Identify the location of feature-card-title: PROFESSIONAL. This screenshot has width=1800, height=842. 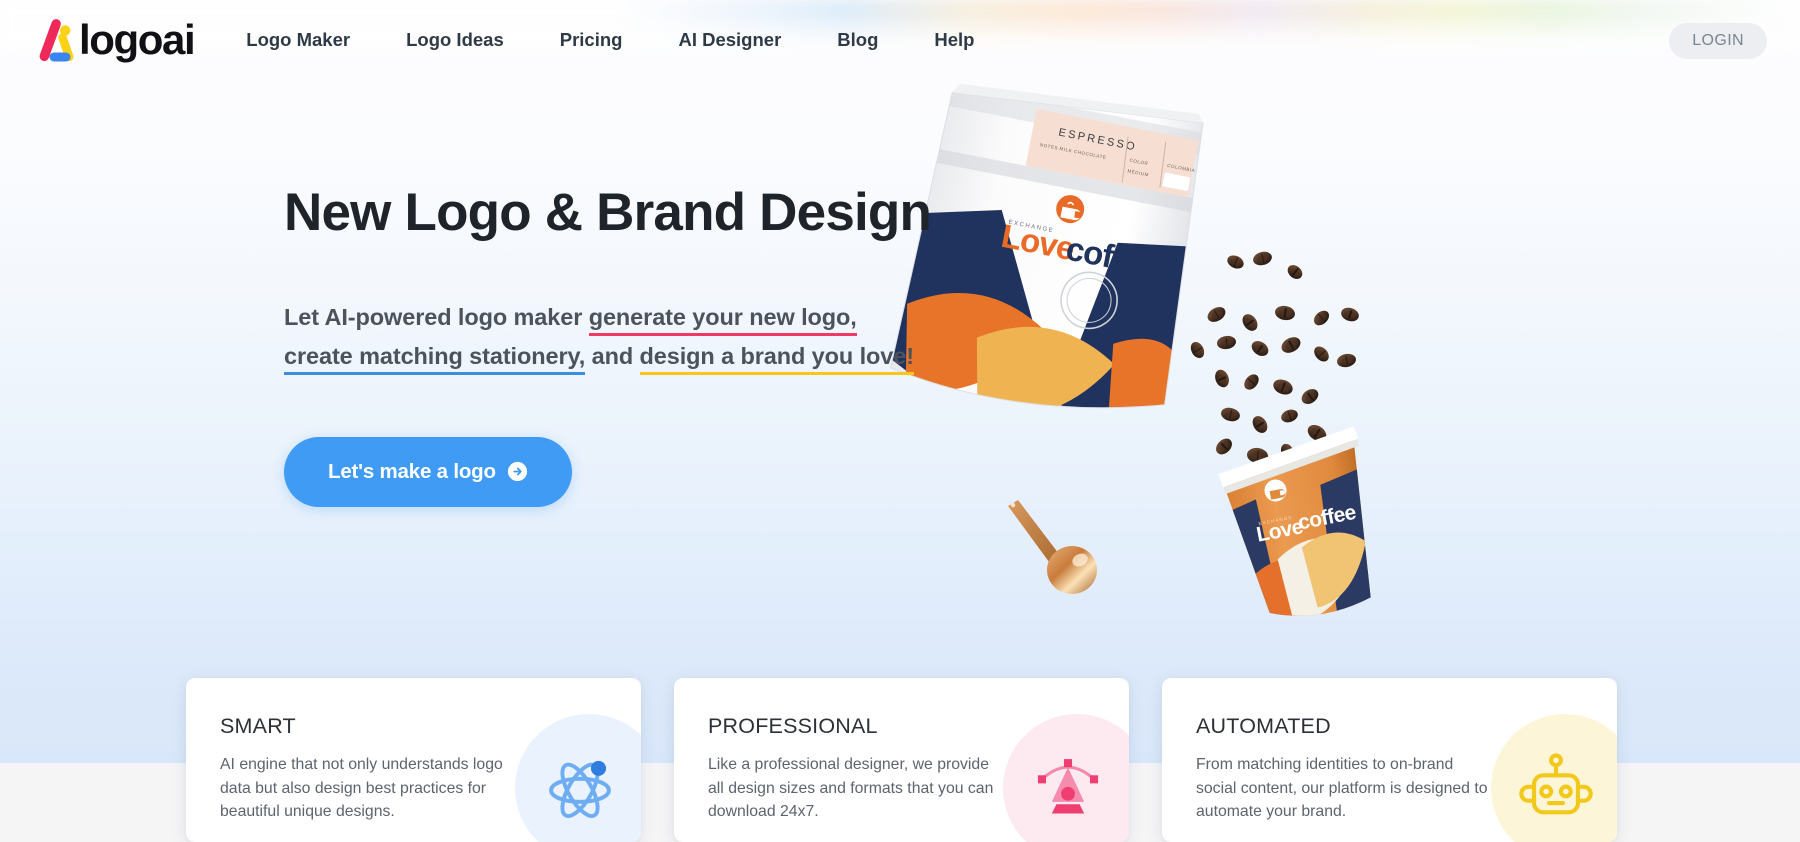
(793, 726).